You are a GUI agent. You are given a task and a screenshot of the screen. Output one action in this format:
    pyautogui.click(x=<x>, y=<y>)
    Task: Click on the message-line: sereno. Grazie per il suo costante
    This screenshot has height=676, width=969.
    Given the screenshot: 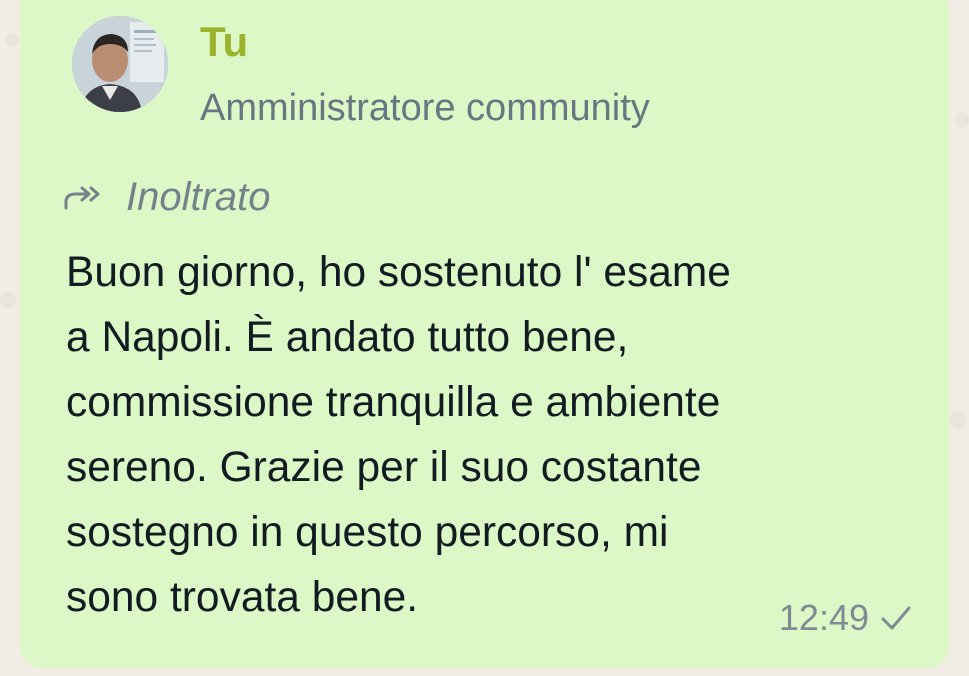 What is the action you would take?
    pyautogui.click(x=384, y=467)
    